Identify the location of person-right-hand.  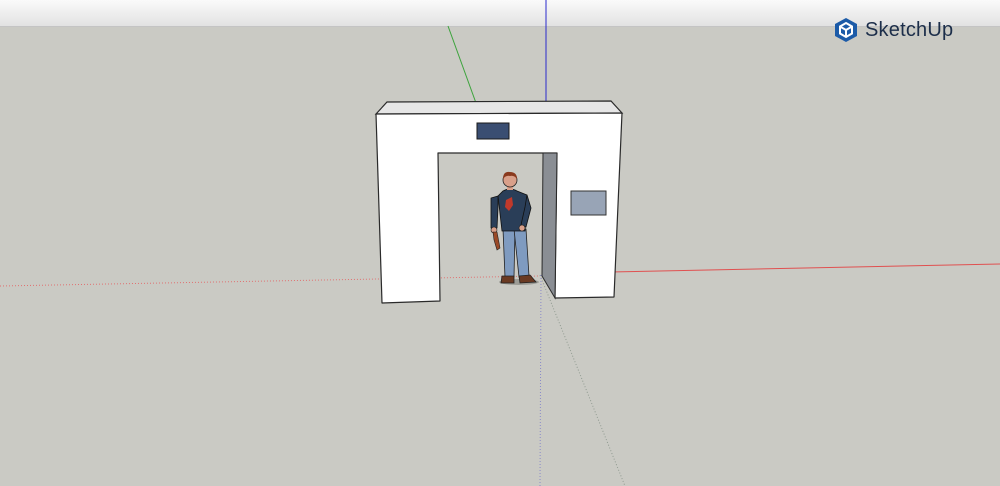
(522, 228).